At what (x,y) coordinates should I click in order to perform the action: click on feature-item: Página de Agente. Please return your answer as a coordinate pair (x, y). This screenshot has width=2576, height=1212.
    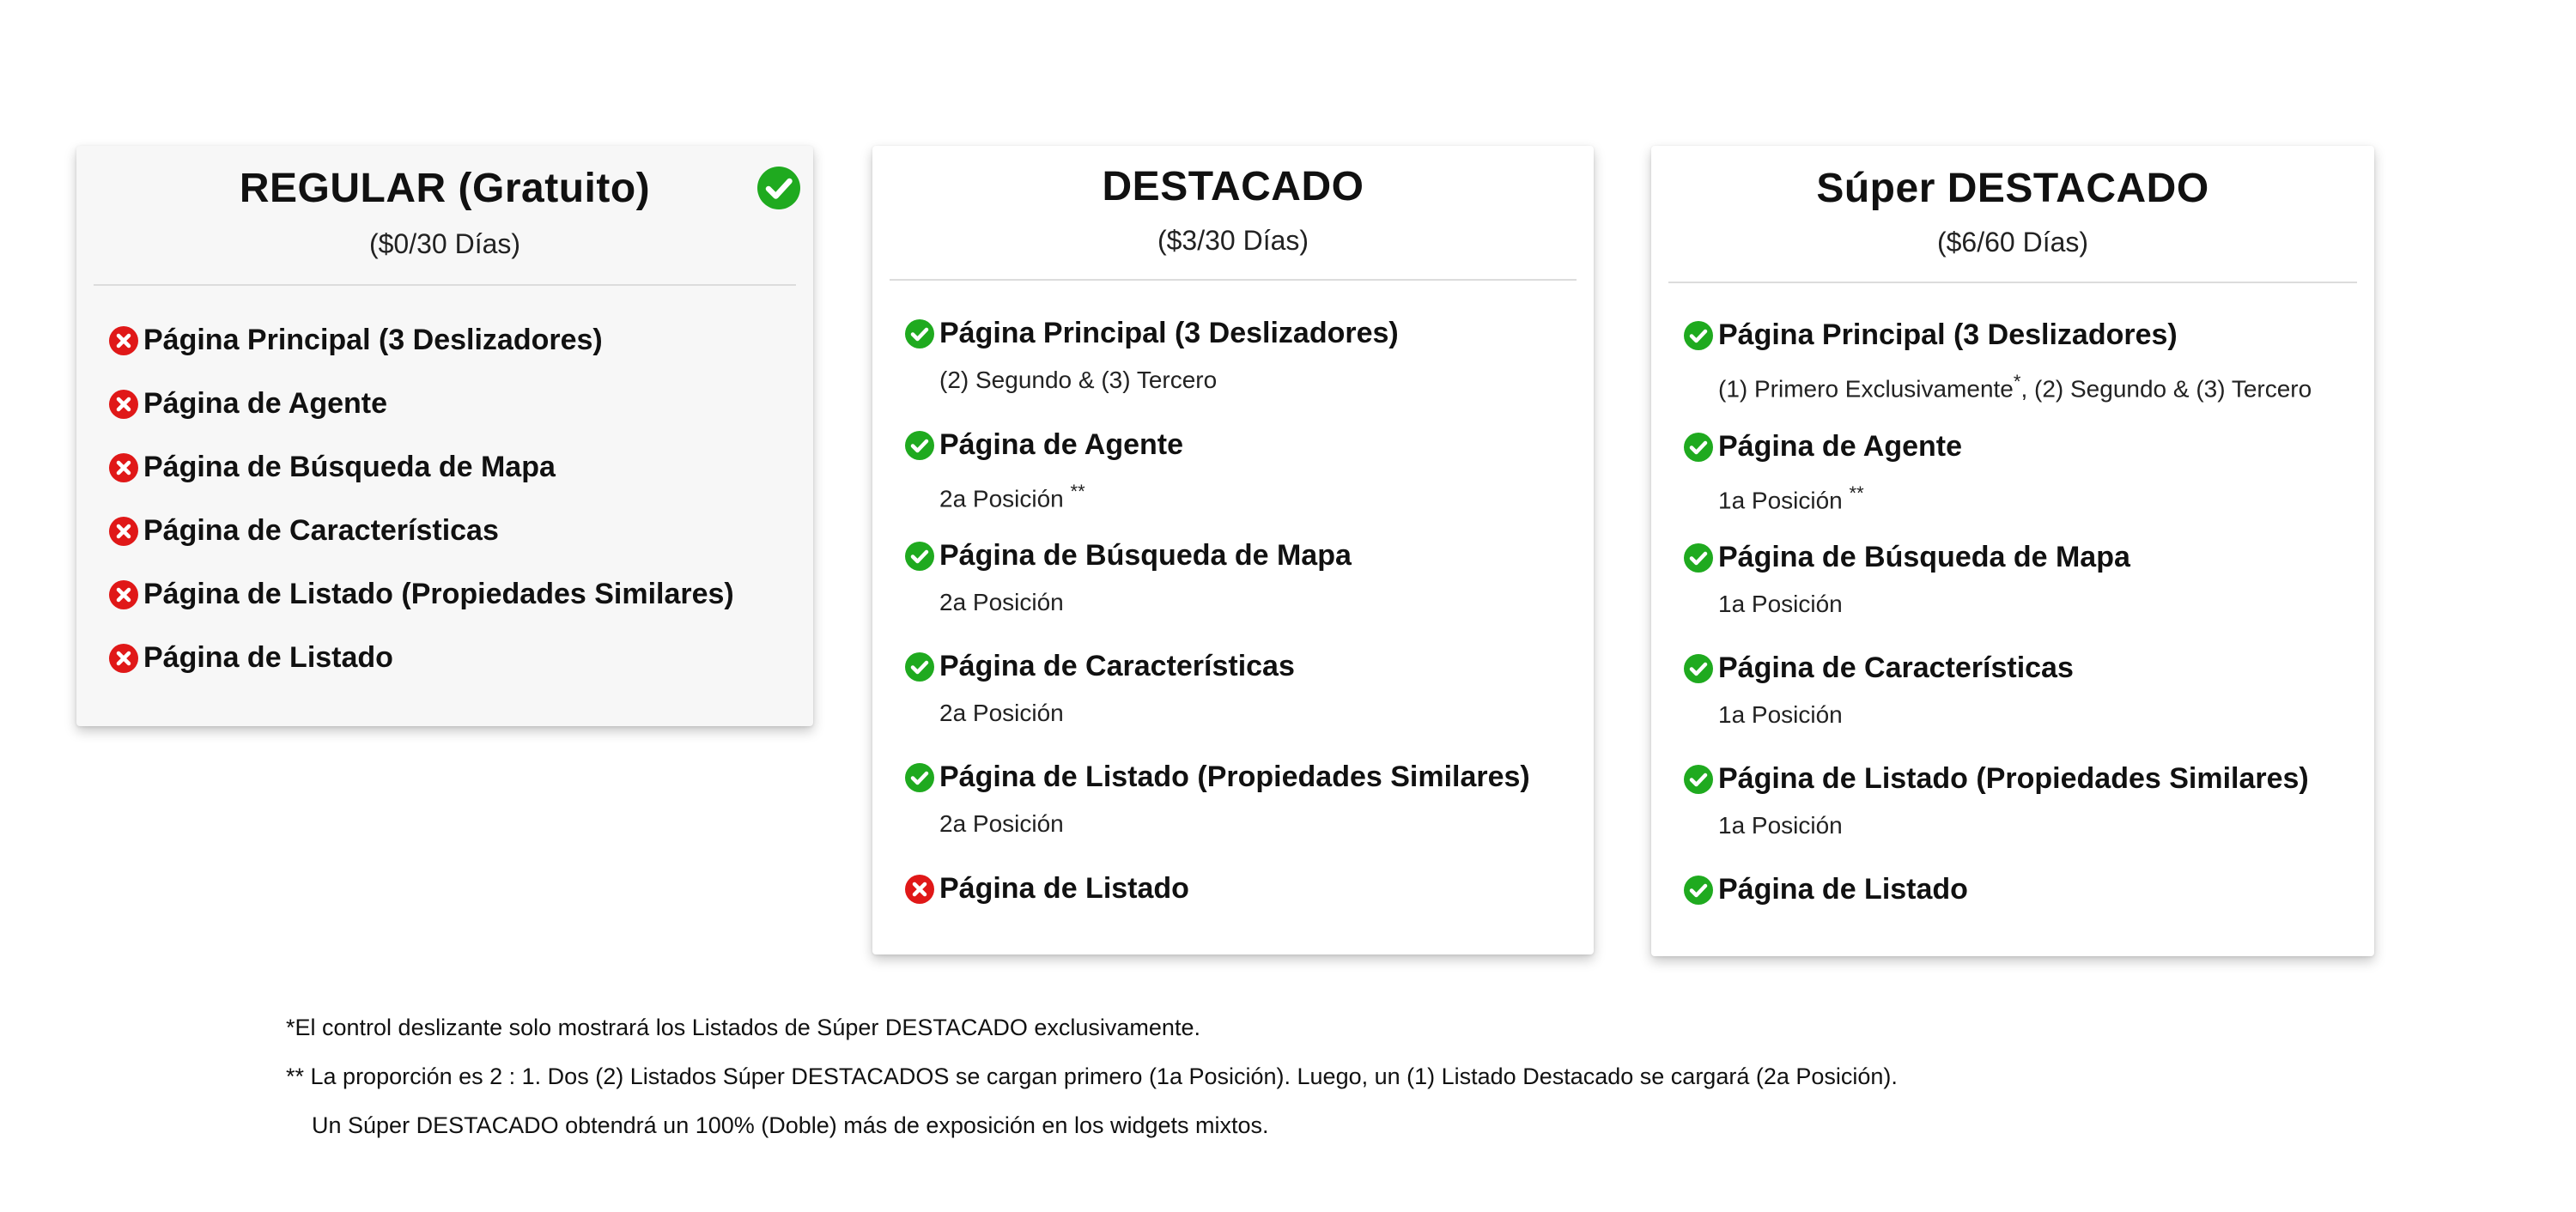
    Looking at the image, I should click on (444, 403).